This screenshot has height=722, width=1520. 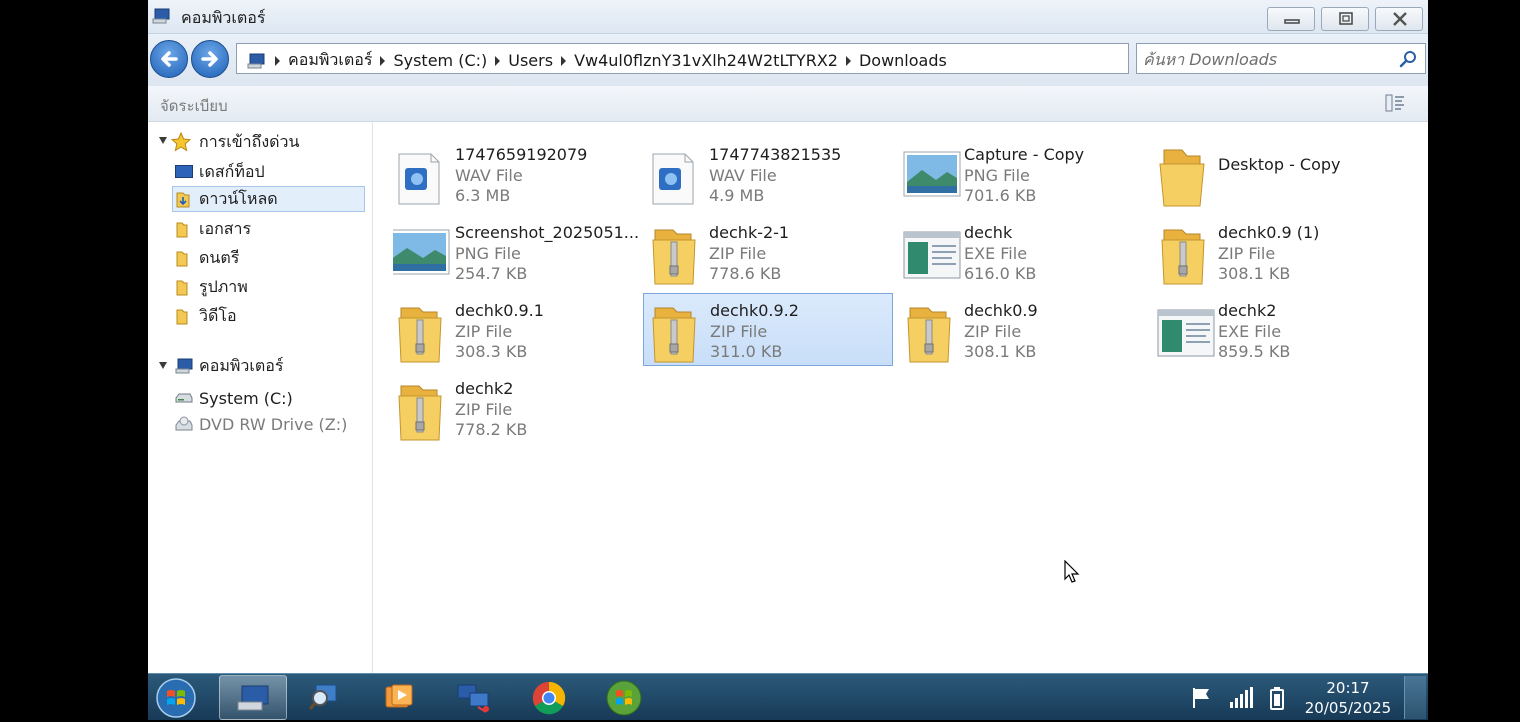 I want to click on breadcrumb-item-system-c: System (C:), so click(x=440, y=60).